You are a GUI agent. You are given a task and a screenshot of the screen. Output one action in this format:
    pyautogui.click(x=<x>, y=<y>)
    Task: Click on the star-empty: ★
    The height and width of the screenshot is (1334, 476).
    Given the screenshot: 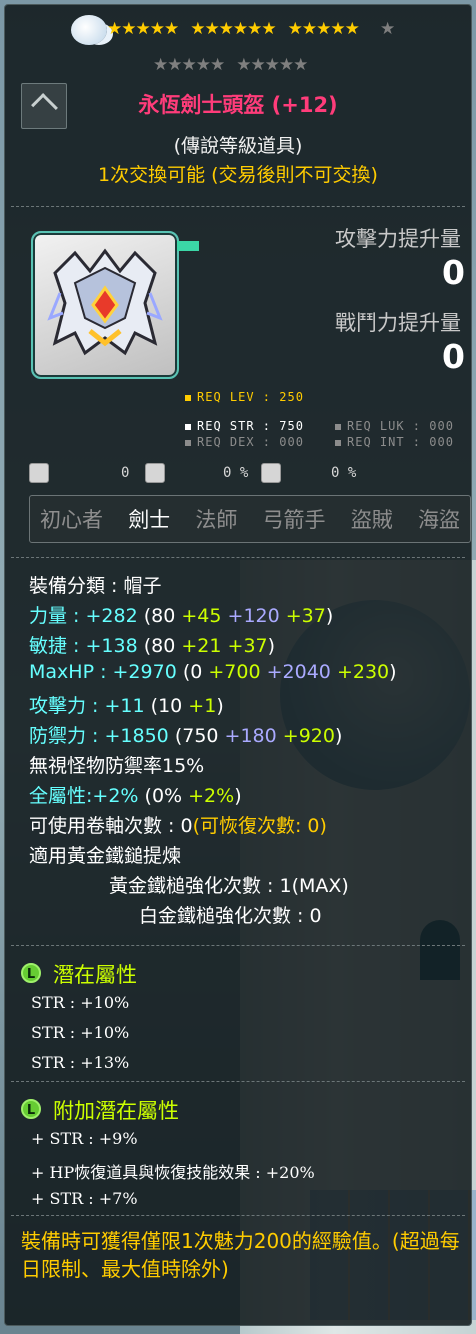 What is the action you would take?
    pyautogui.click(x=388, y=29)
    